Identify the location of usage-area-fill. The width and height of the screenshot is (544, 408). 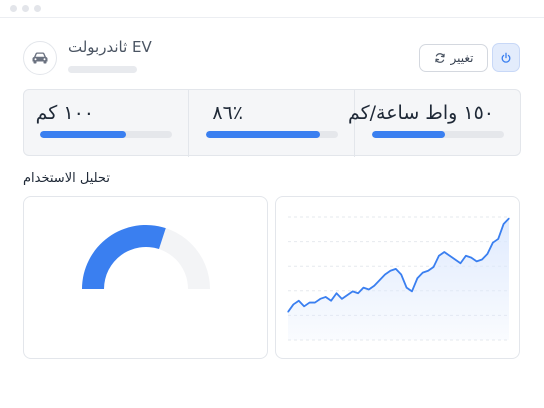
(398, 279).